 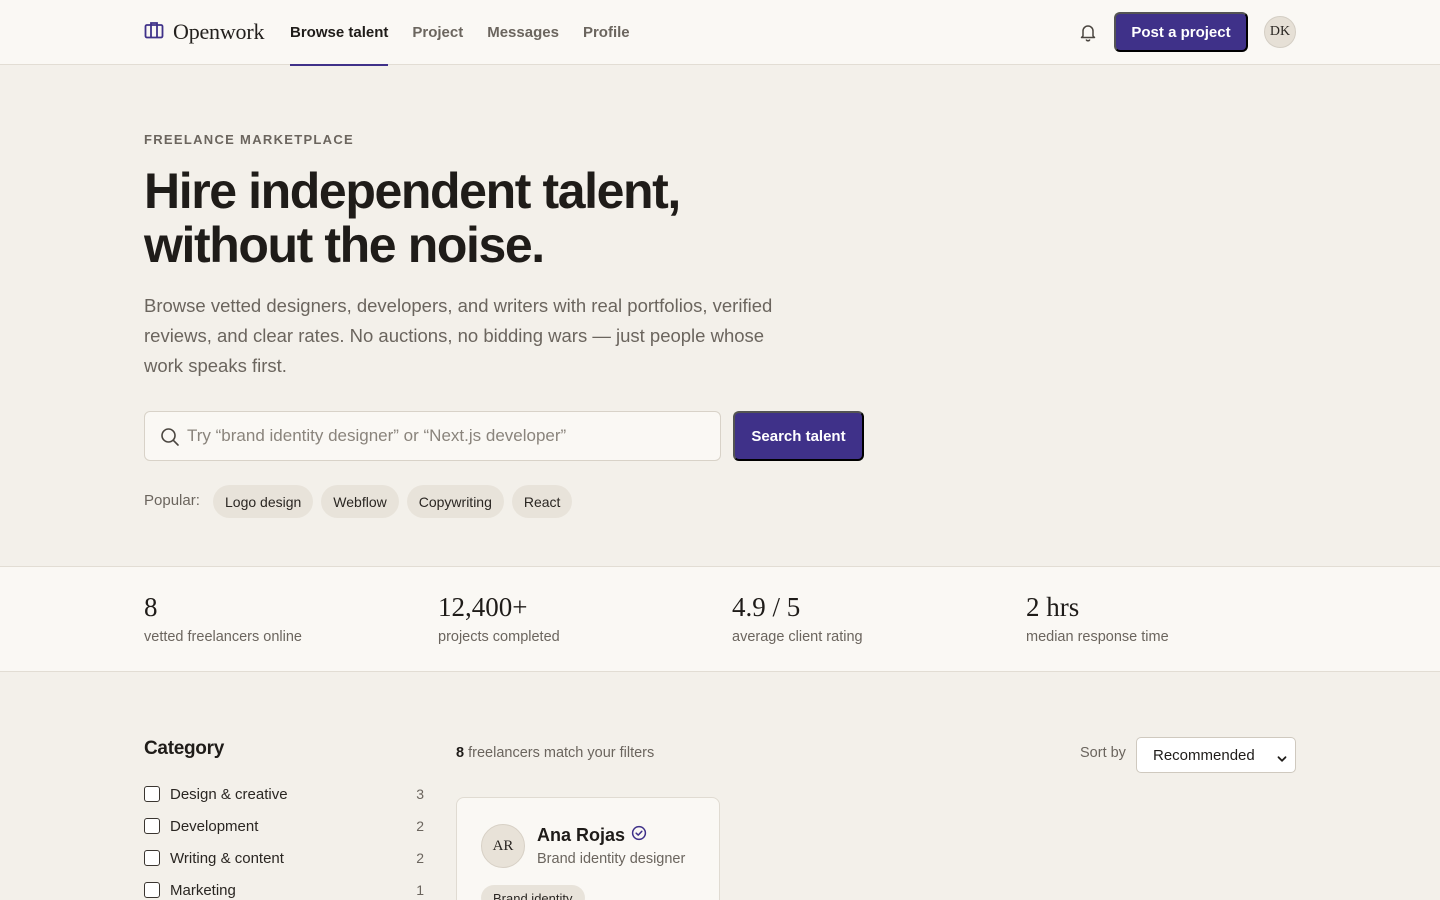 I want to click on sort-value: Recommended, so click(x=1204, y=755).